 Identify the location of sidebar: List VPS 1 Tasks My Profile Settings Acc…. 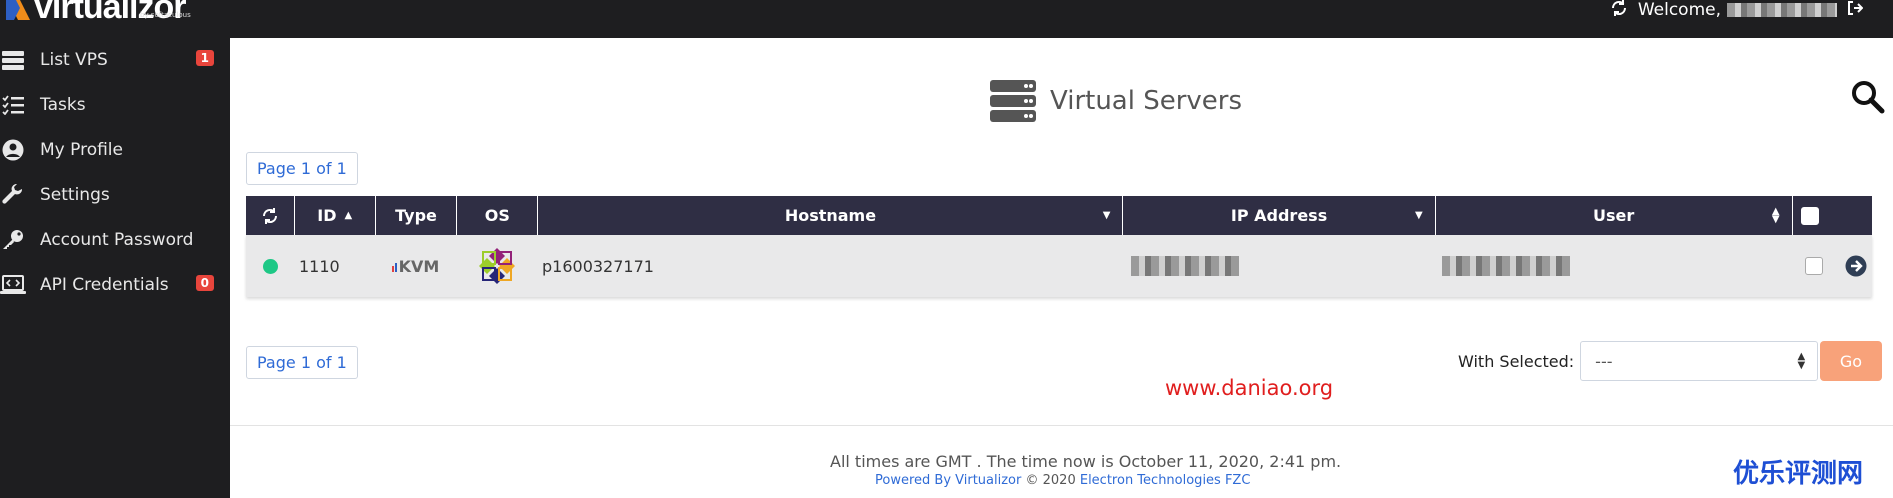
(115, 268).